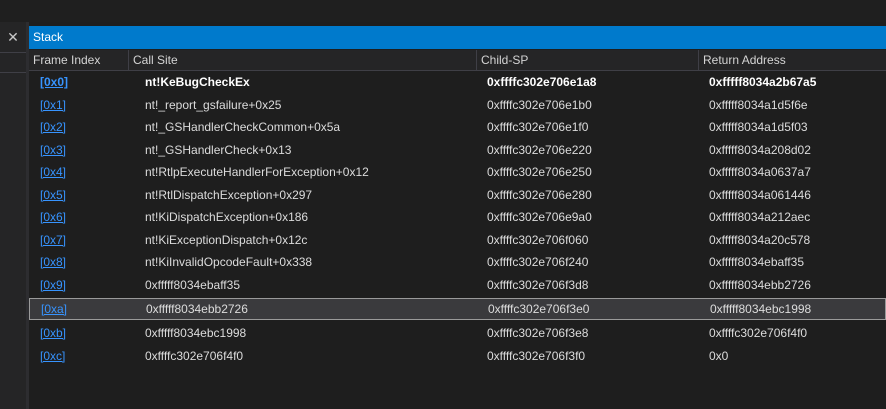 The width and height of the screenshot is (886, 409). I want to click on child-sp: 0xffffc302e706e1a8, so click(542, 82).